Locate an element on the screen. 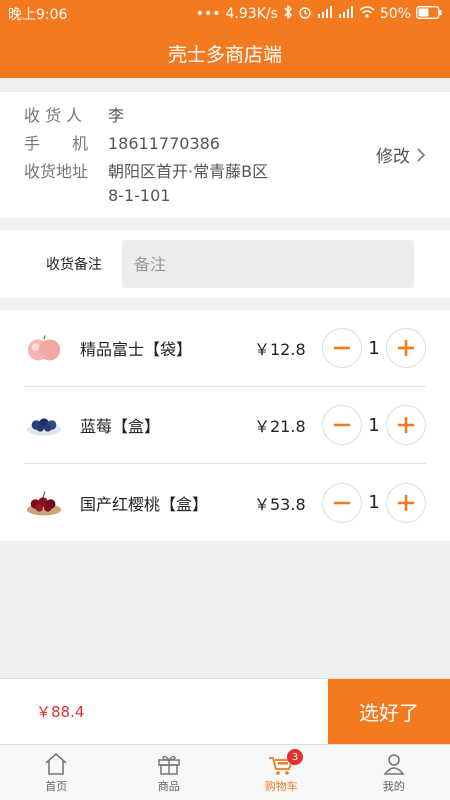 This screenshot has width=450, height=800. receiver-label: 收 货 人 is located at coordinates (53, 115).